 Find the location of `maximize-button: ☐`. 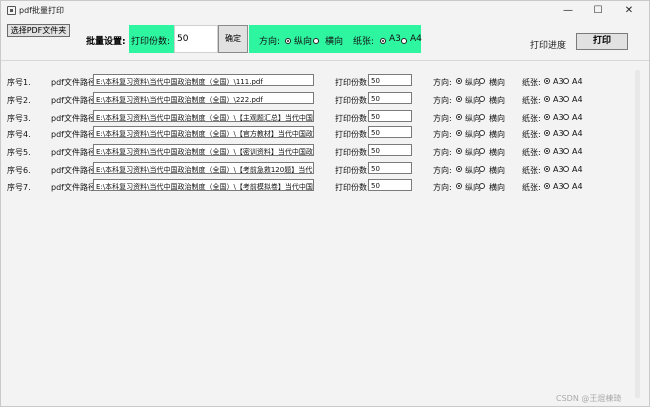

maximize-button: ☐ is located at coordinates (598, 10).